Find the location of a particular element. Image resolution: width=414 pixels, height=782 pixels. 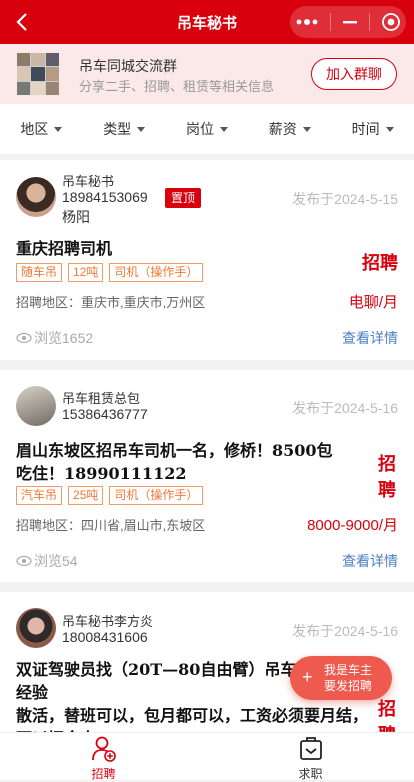

post-hiring-fab: + 我是车主 要发招聘 is located at coordinates (341, 678).